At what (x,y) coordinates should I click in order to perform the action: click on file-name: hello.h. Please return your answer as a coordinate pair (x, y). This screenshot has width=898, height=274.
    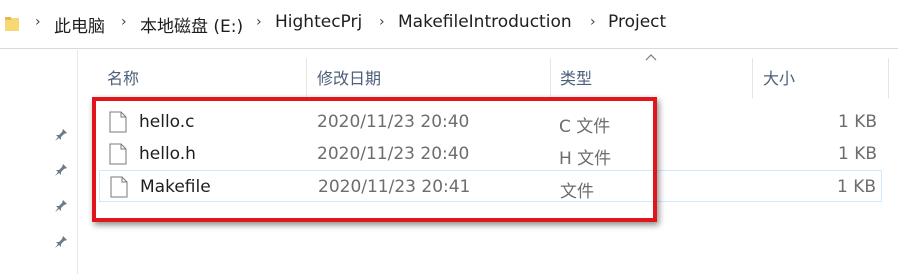
    Looking at the image, I should click on (167, 154).